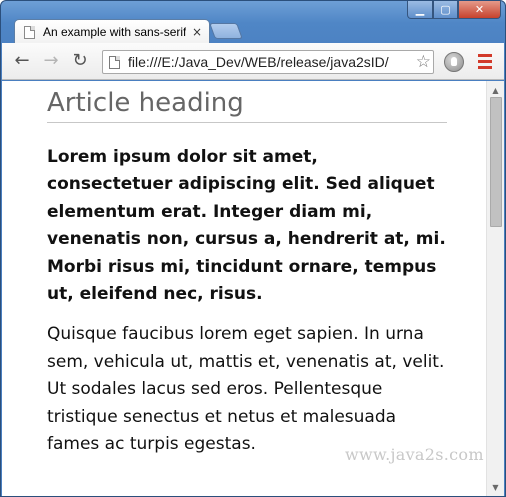 This screenshot has height=497, width=506. Describe the element at coordinates (496, 162) in the screenshot. I see `scroll-thumb` at that location.